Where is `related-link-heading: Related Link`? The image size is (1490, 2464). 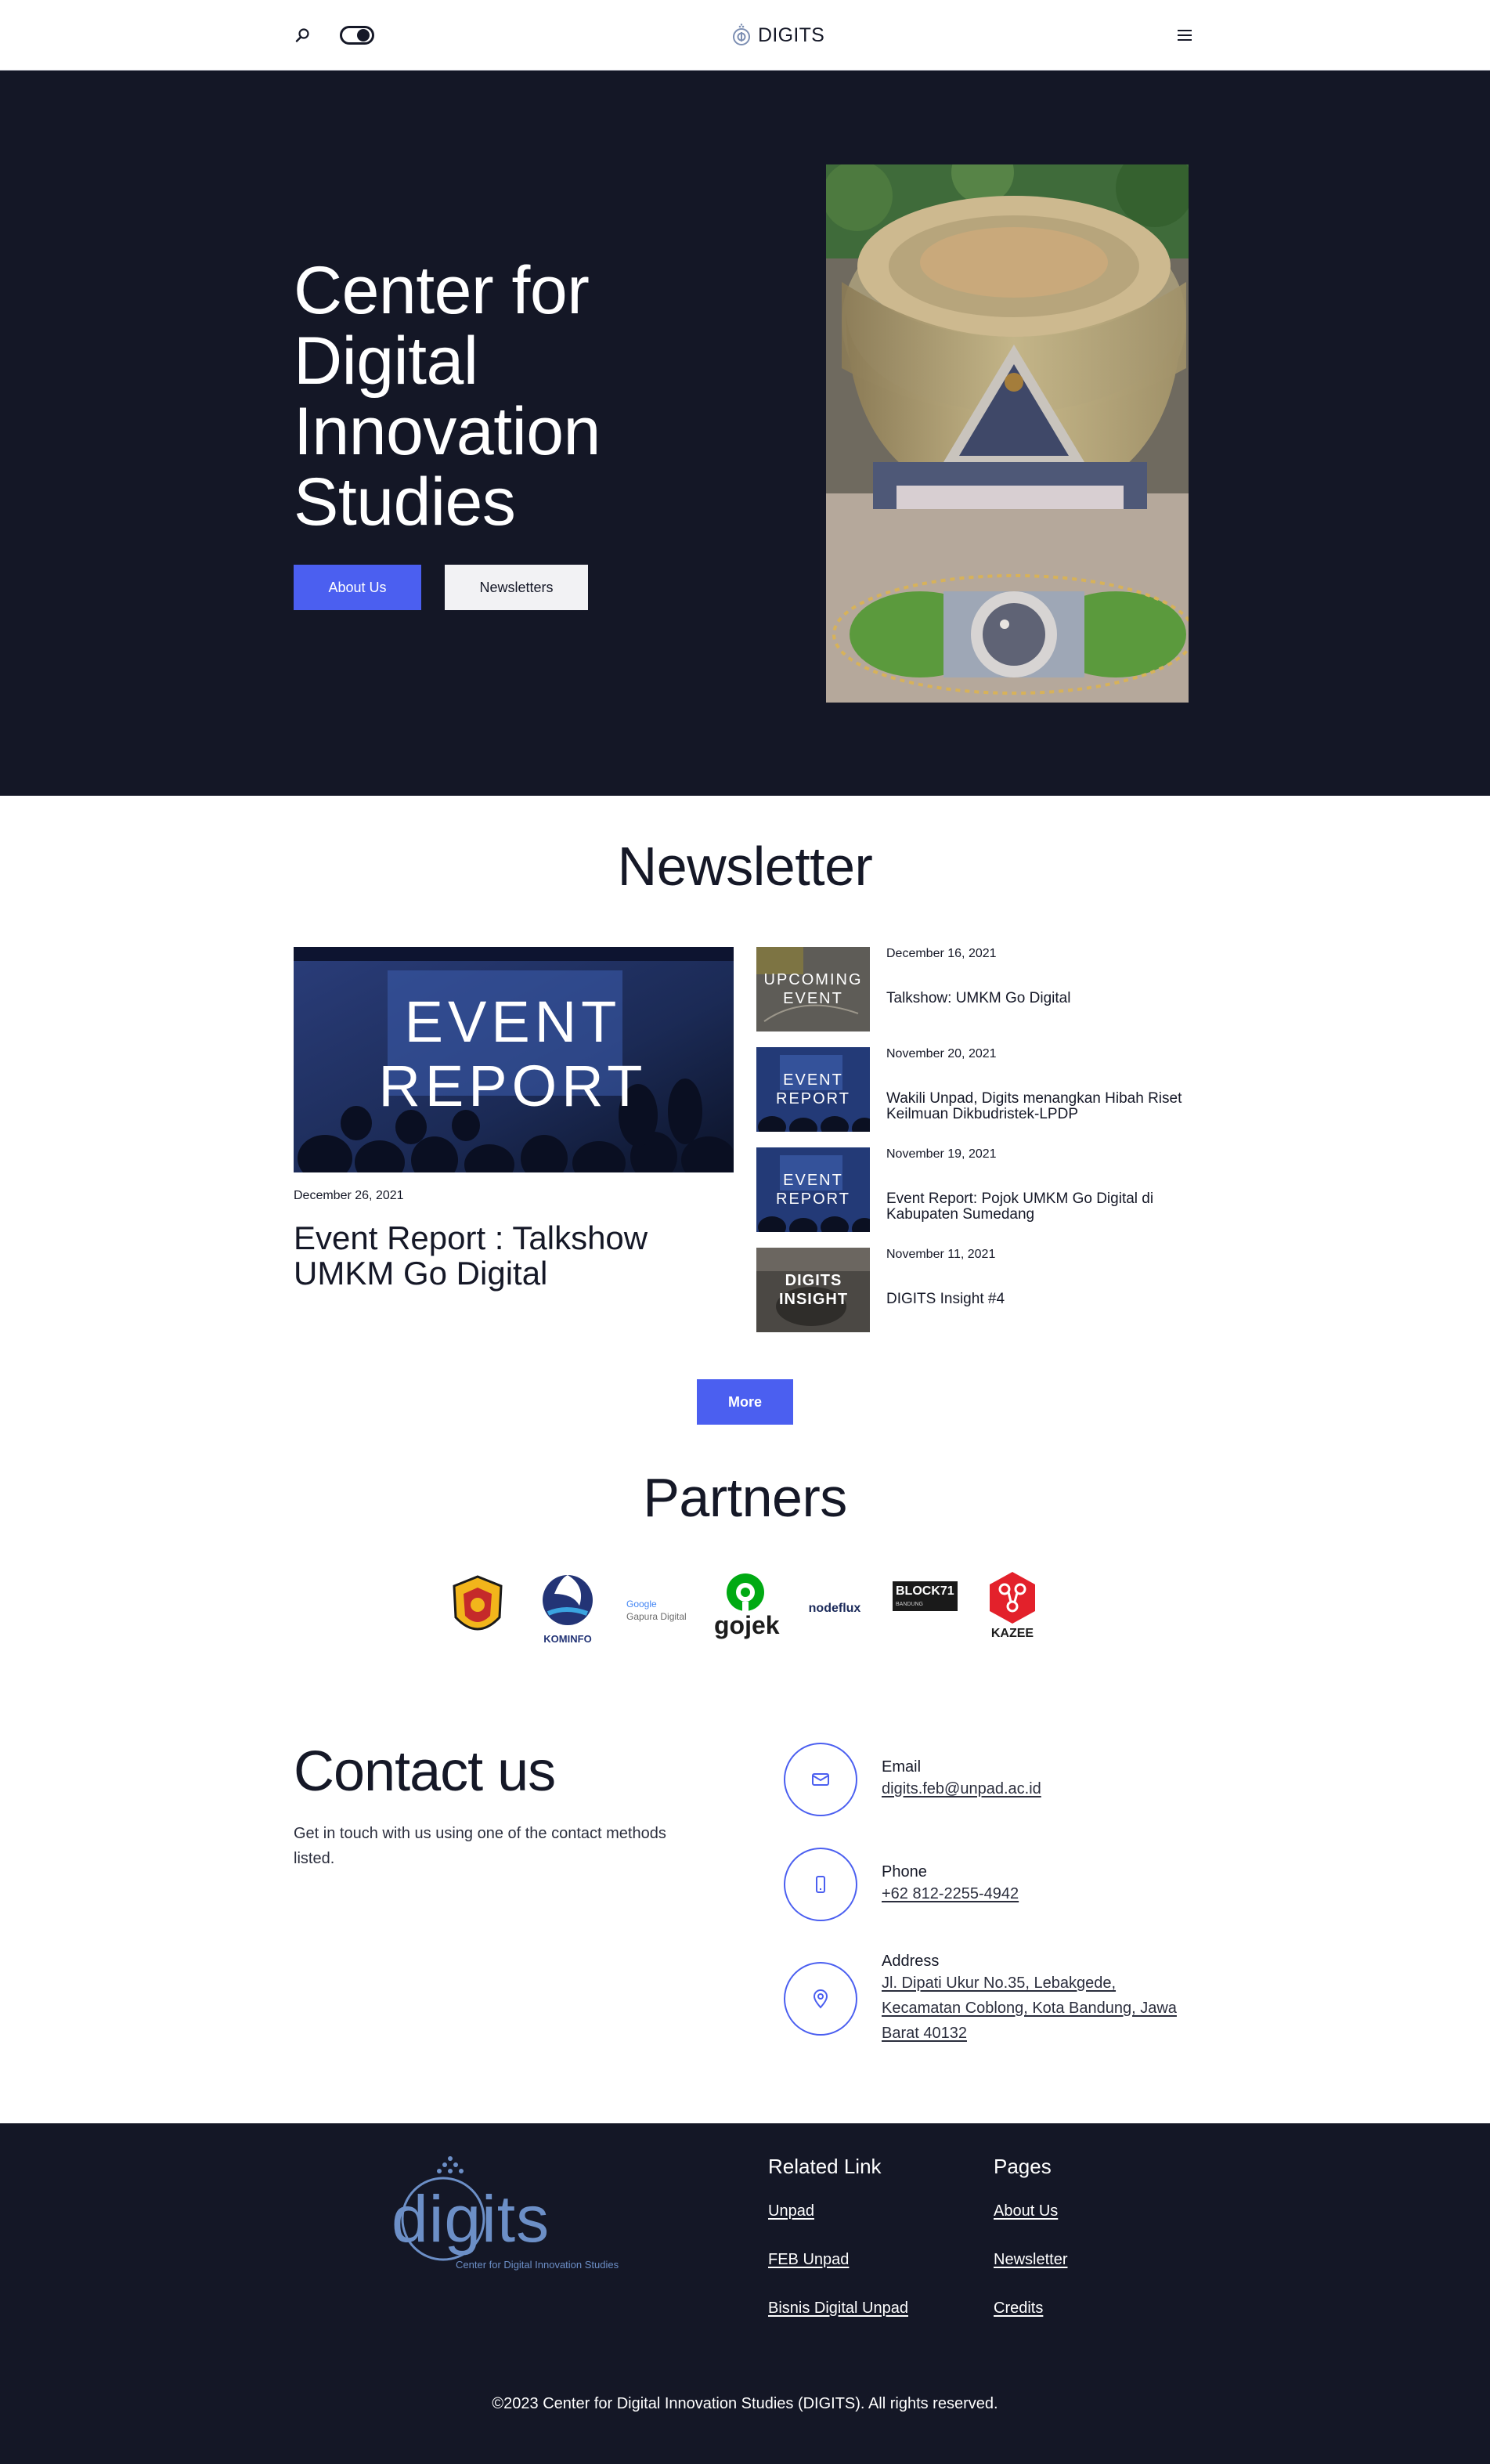 related-link-heading: Related Link is located at coordinates (825, 2166).